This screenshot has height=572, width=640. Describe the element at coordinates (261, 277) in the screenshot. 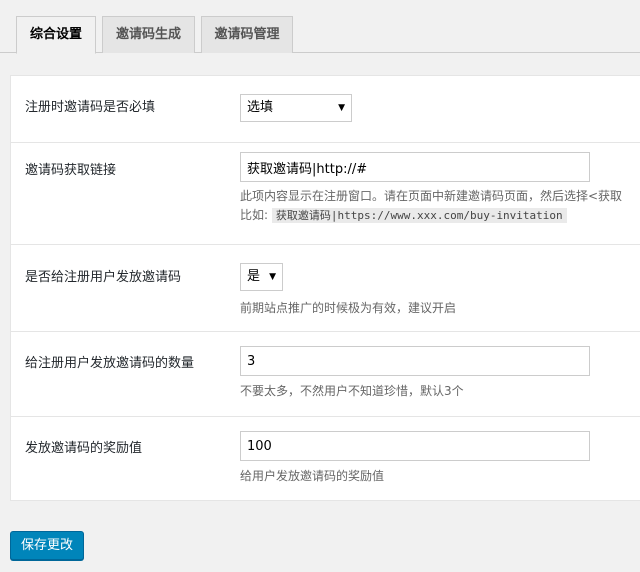

I see `grant-select: 是 ▼` at that location.